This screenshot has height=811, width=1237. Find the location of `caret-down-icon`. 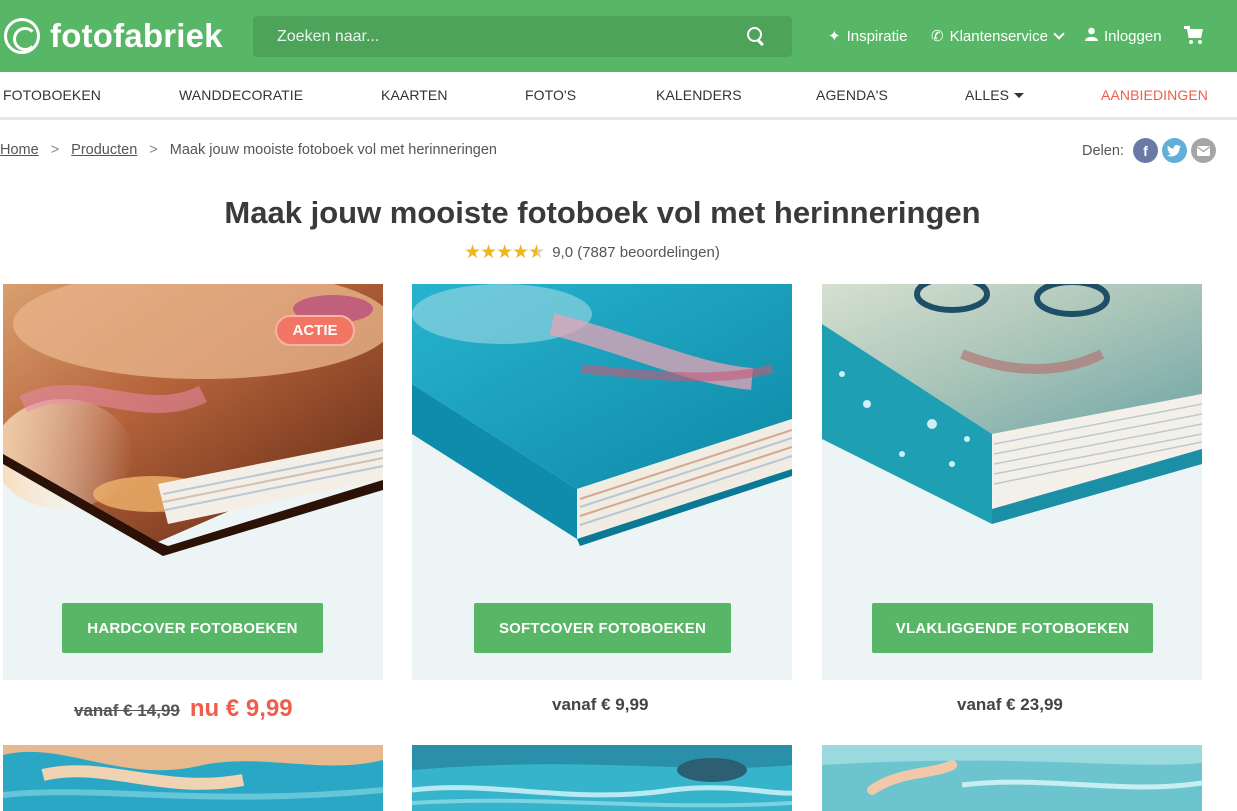

caret-down-icon is located at coordinates (1019, 95).